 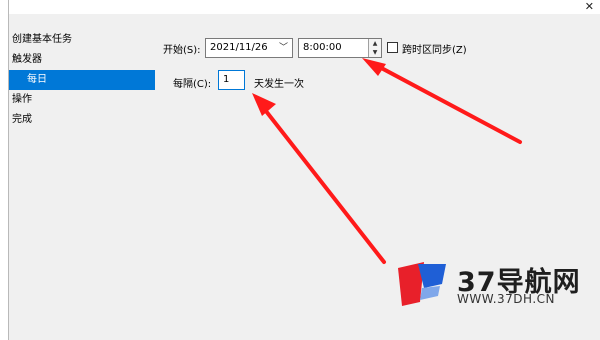 What do you see at coordinates (422, 284) in the screenshot?
I see `logo-mark-icon` at bounding box center [422, 284].